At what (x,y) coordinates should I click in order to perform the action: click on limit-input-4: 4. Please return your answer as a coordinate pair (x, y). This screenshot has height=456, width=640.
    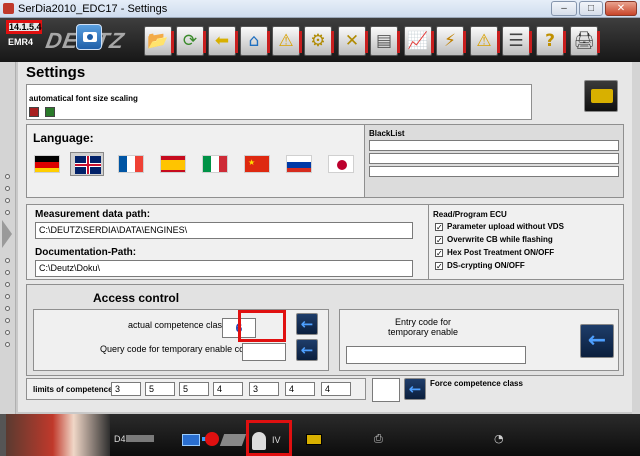
    Looking at the image, I should click on (228, 389).